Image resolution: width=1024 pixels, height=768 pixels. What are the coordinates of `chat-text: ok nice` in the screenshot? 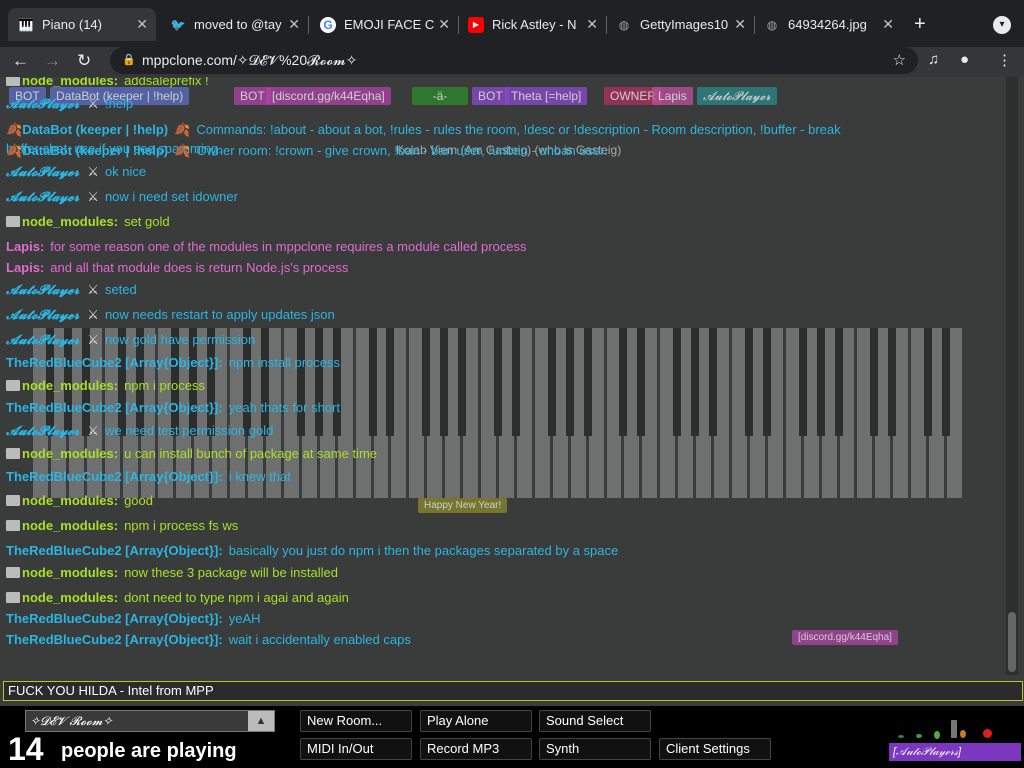 It's located at (125, 171).